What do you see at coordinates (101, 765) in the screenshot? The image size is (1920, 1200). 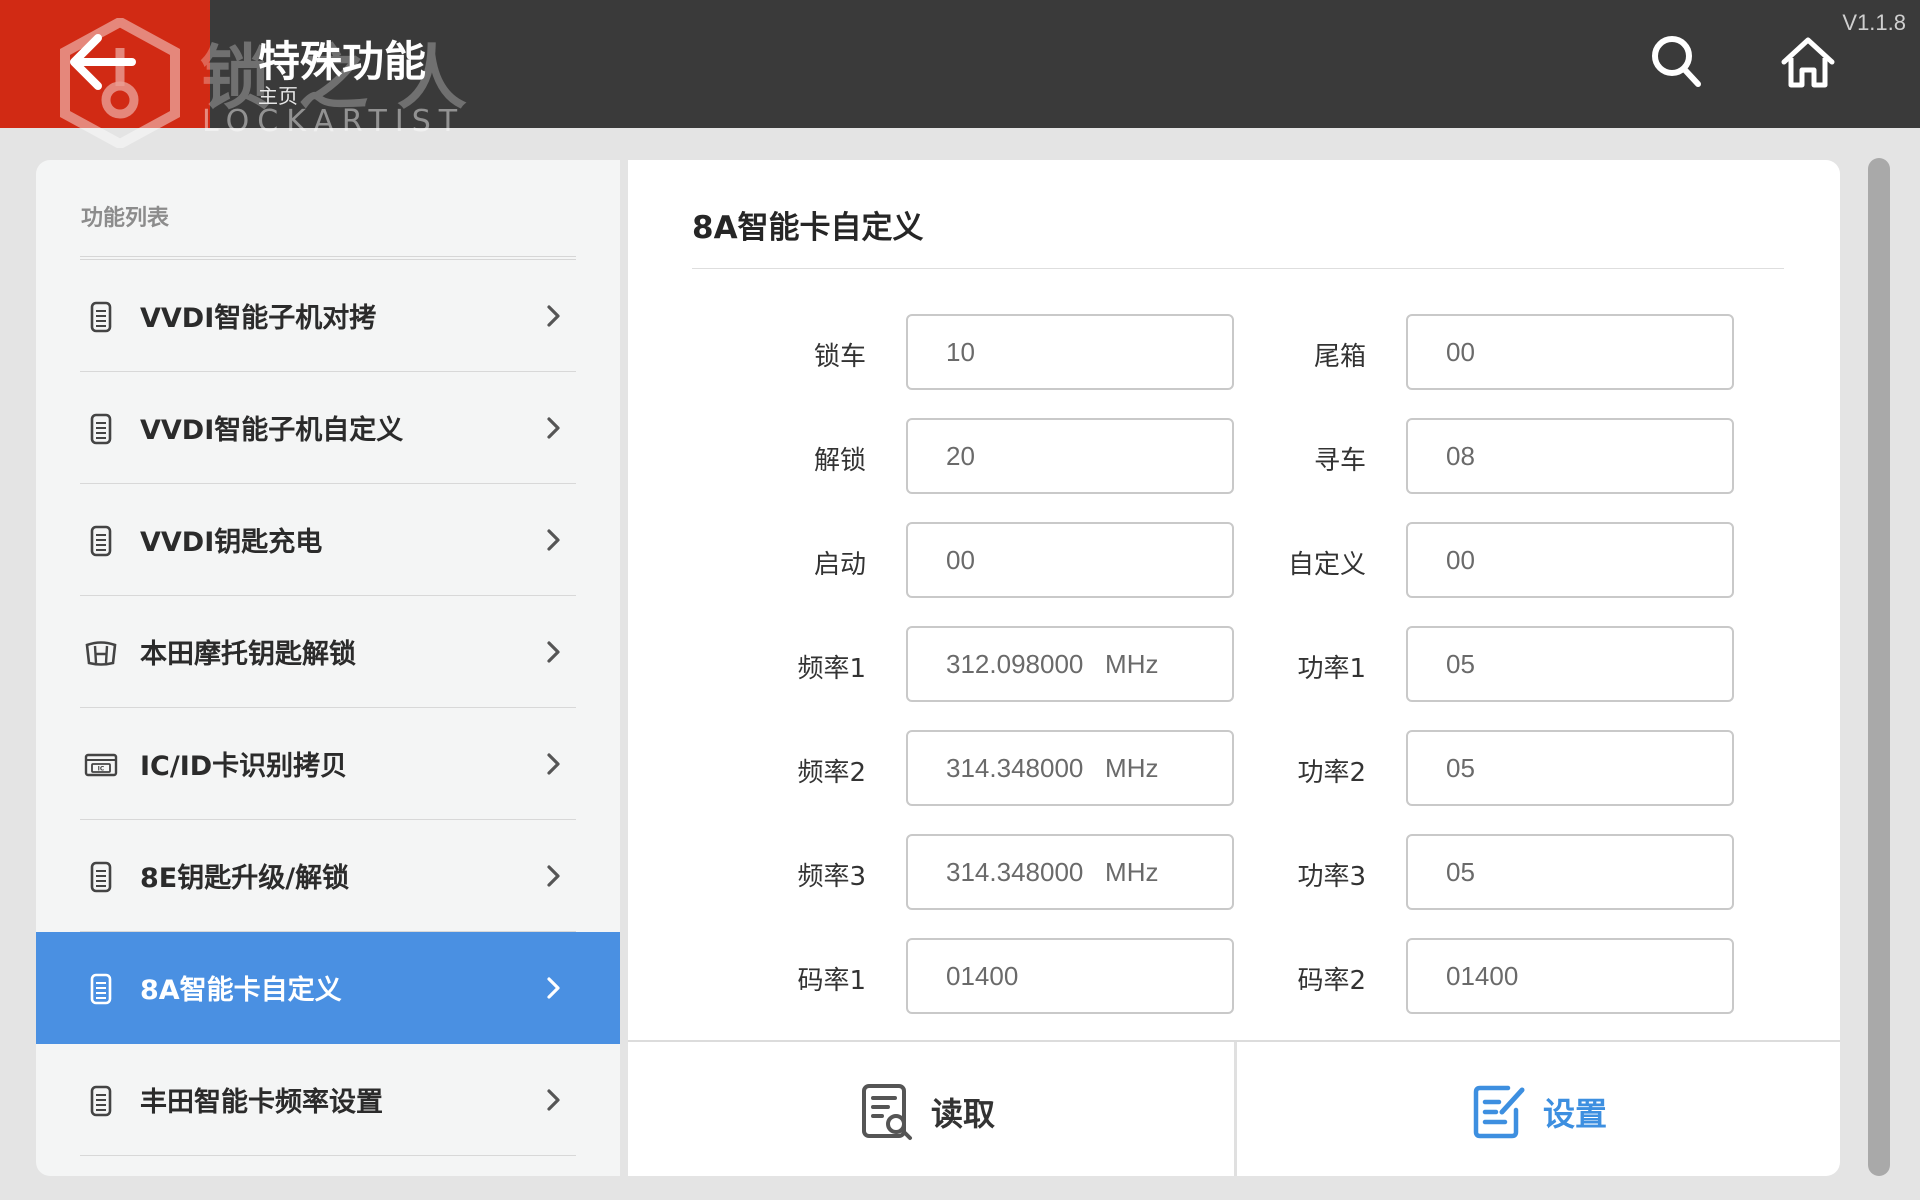 I see `ic-card-icon: IC` at bounding box center [101, 765].